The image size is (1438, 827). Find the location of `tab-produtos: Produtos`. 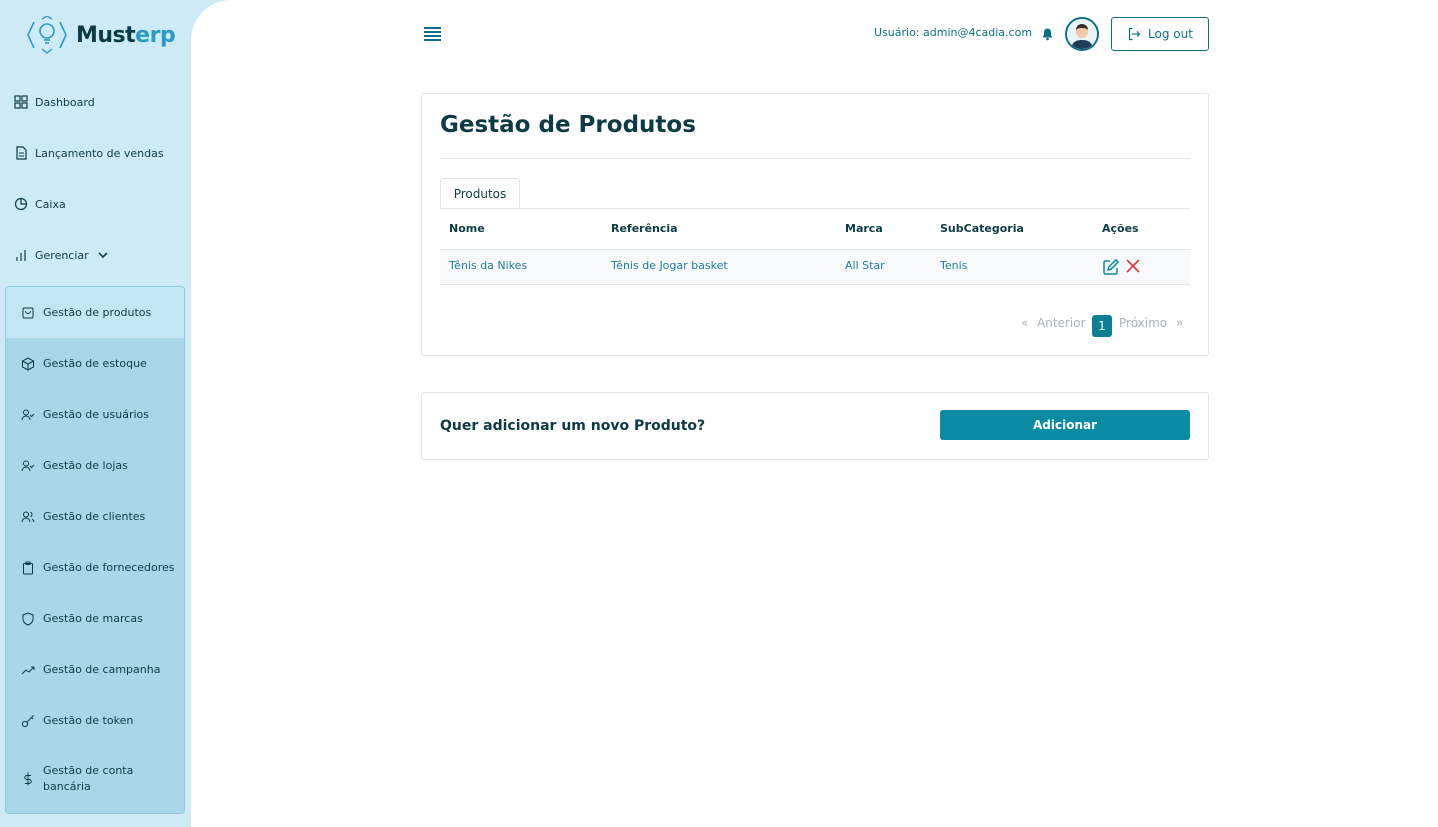

tab-produtos: Produtos is located at coordinates (480, 193).